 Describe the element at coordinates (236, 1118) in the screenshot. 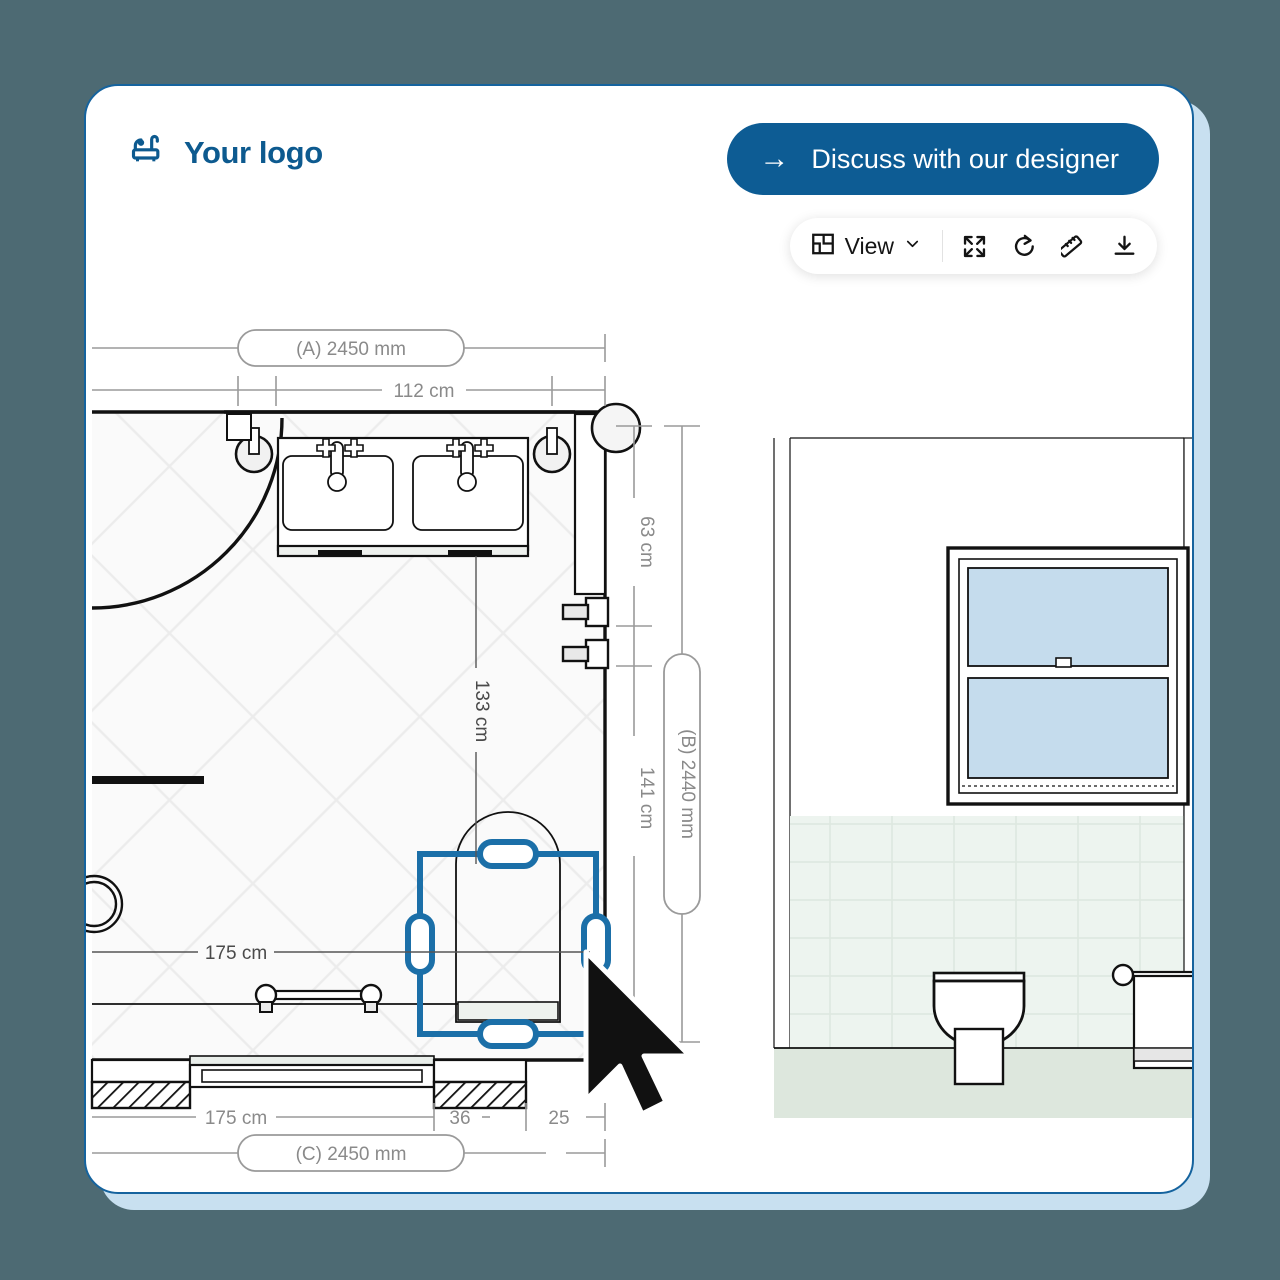

I see `dim-bottom-inner: 175 cm` at that location.